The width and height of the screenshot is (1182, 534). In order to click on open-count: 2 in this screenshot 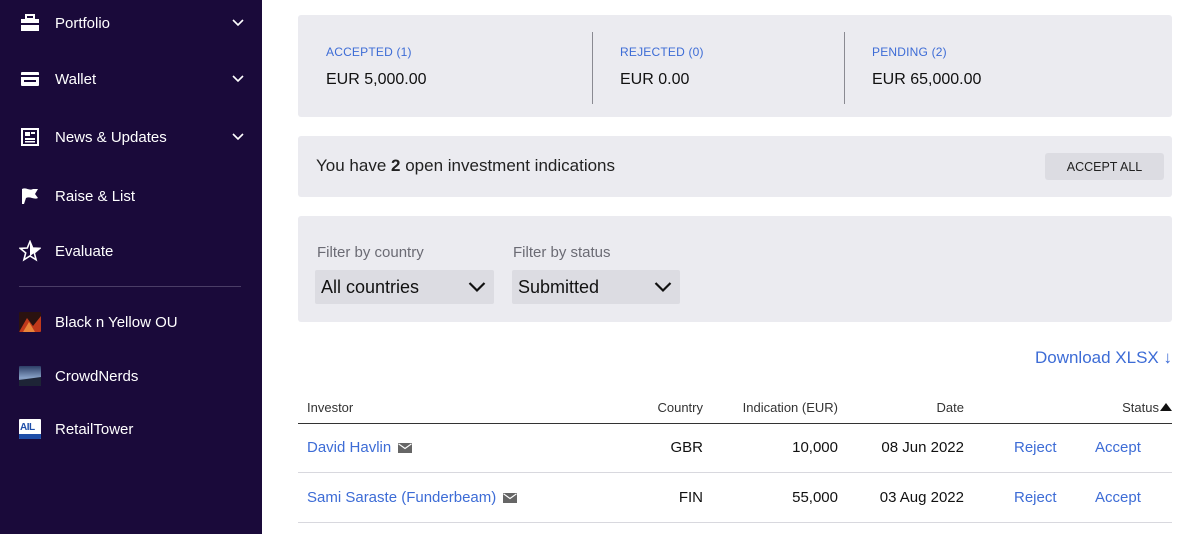, I will do `click(396, 165)`.